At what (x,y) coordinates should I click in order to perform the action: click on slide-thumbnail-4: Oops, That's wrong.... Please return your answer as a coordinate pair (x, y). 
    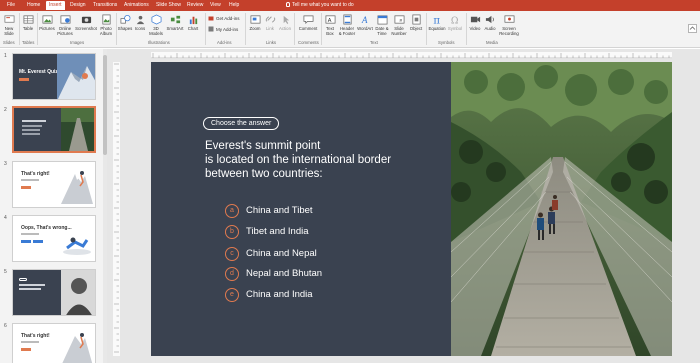
    Looking at the image, I should click on (54, 238).